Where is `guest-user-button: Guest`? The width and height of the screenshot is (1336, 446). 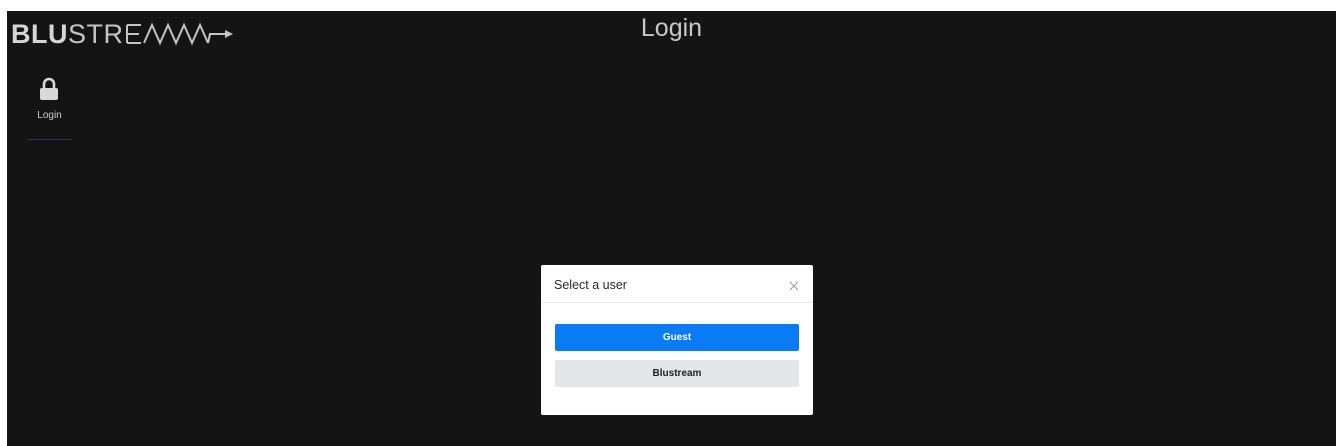 guest-user-button: Guest is located at coordinates (677, 337).